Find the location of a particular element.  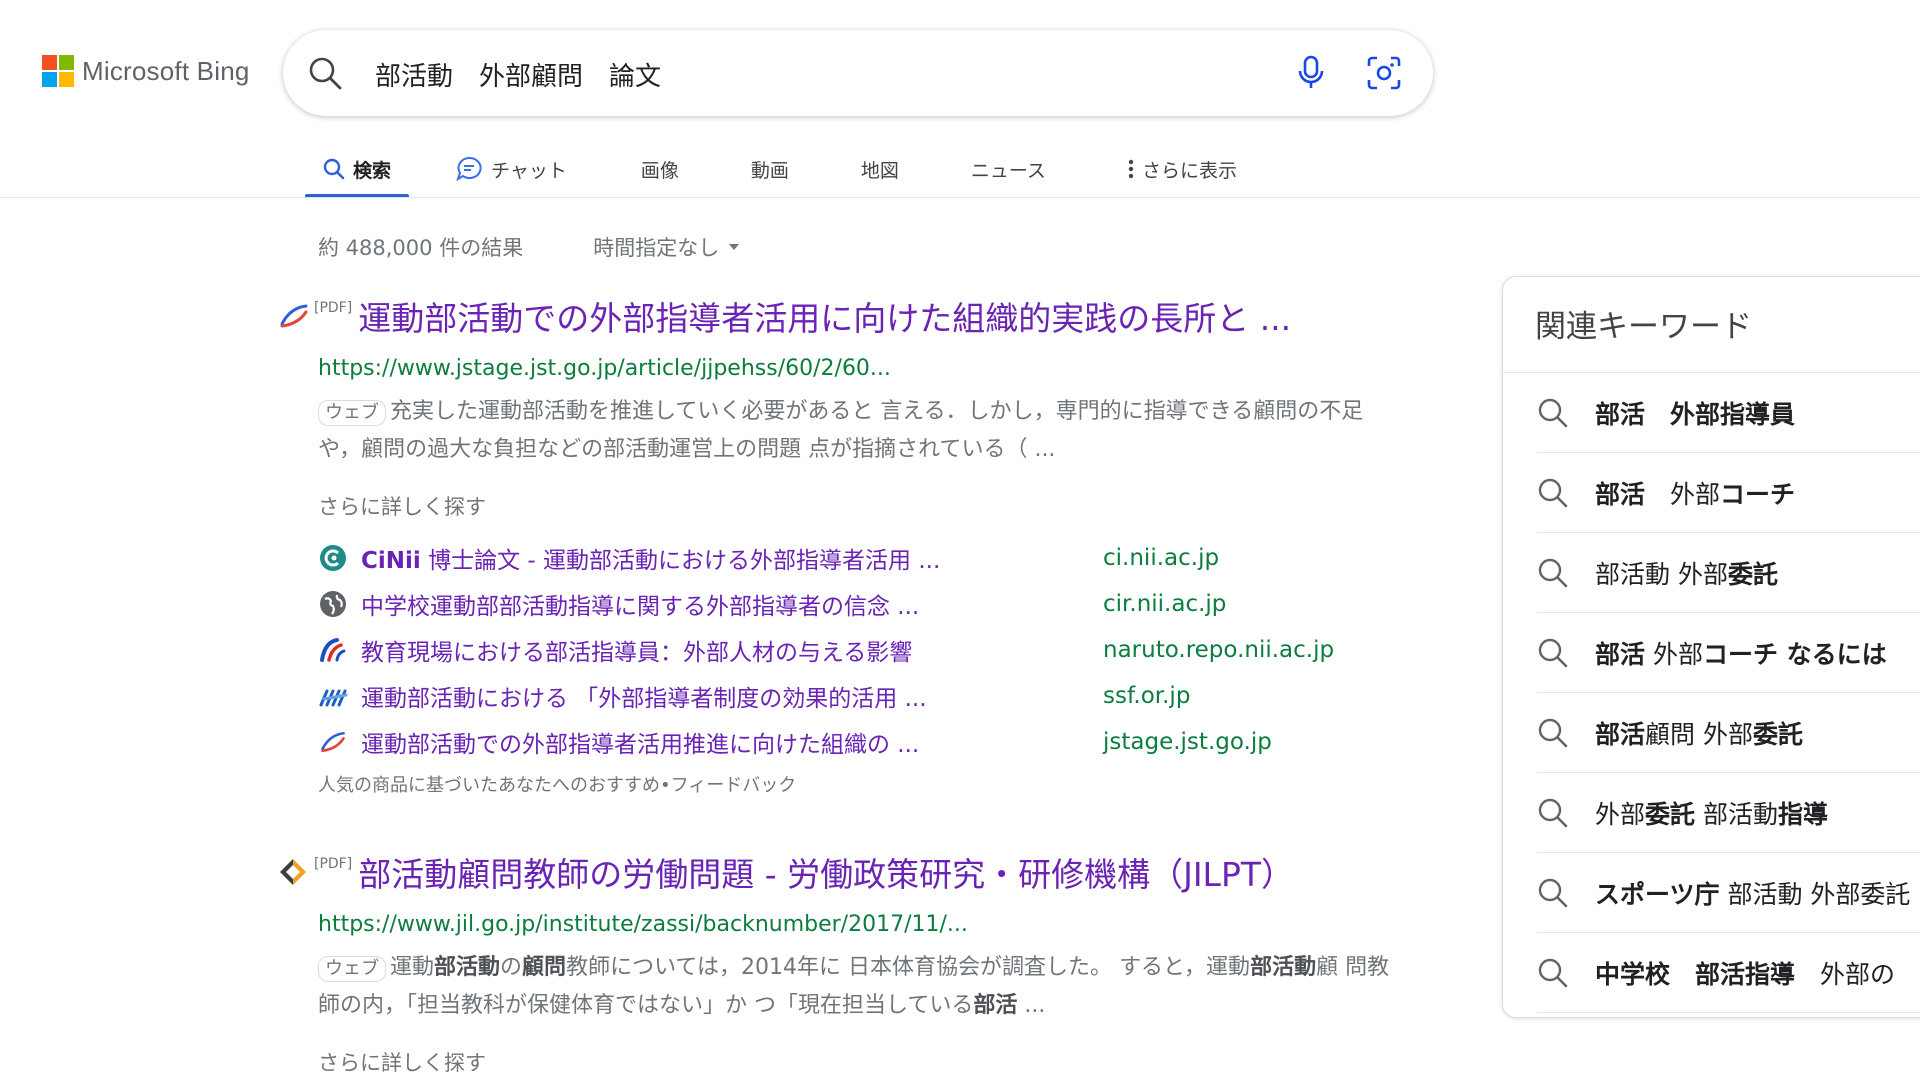

related-keyword-text: 部活 外部コーチ is located at coordinates (1695, 493).